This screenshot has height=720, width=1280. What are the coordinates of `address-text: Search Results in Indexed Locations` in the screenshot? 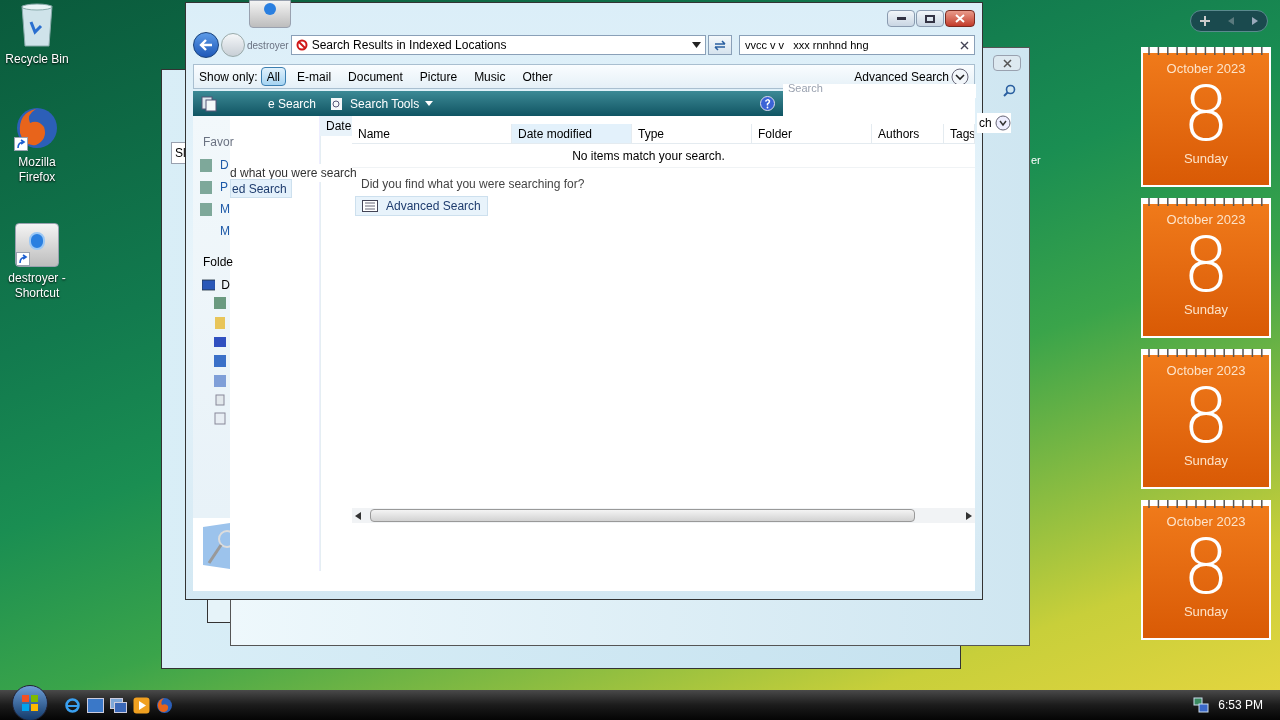 It's located at (409, 45).